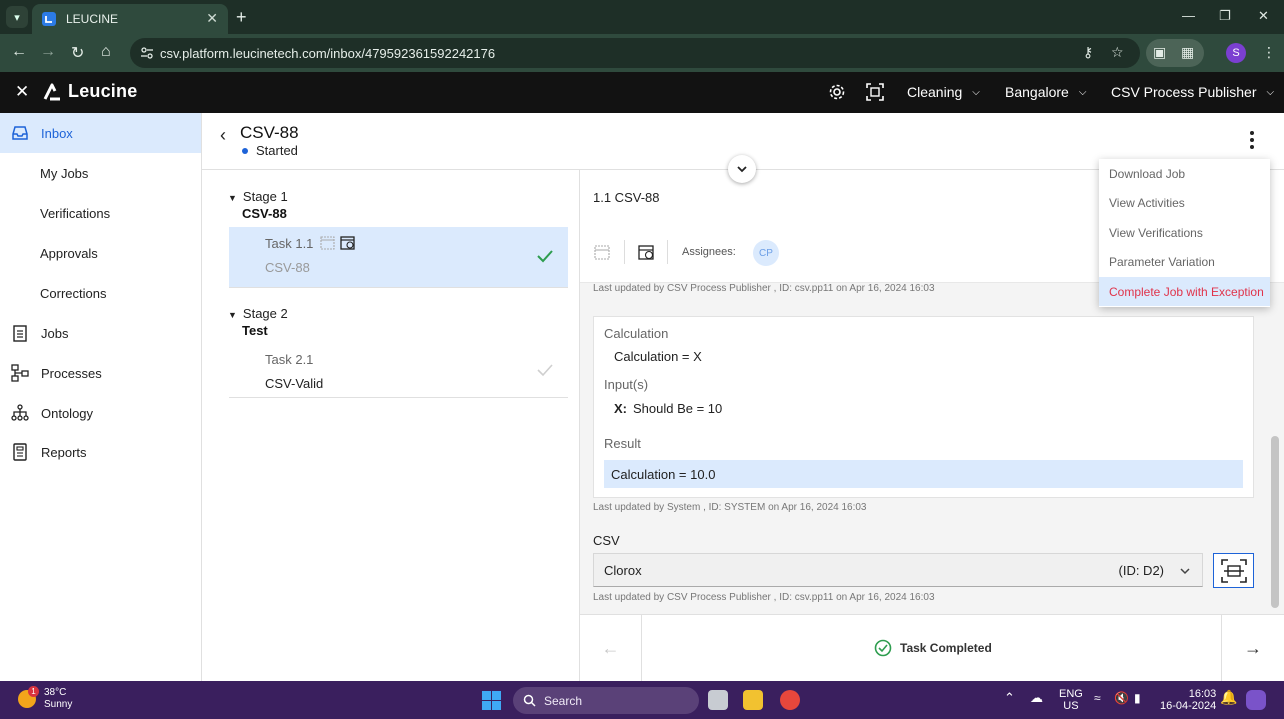 The width and height of the screenshot is (1284, 719). I want to click on notification-bell-icon: 🔔, so click(1228, 697).